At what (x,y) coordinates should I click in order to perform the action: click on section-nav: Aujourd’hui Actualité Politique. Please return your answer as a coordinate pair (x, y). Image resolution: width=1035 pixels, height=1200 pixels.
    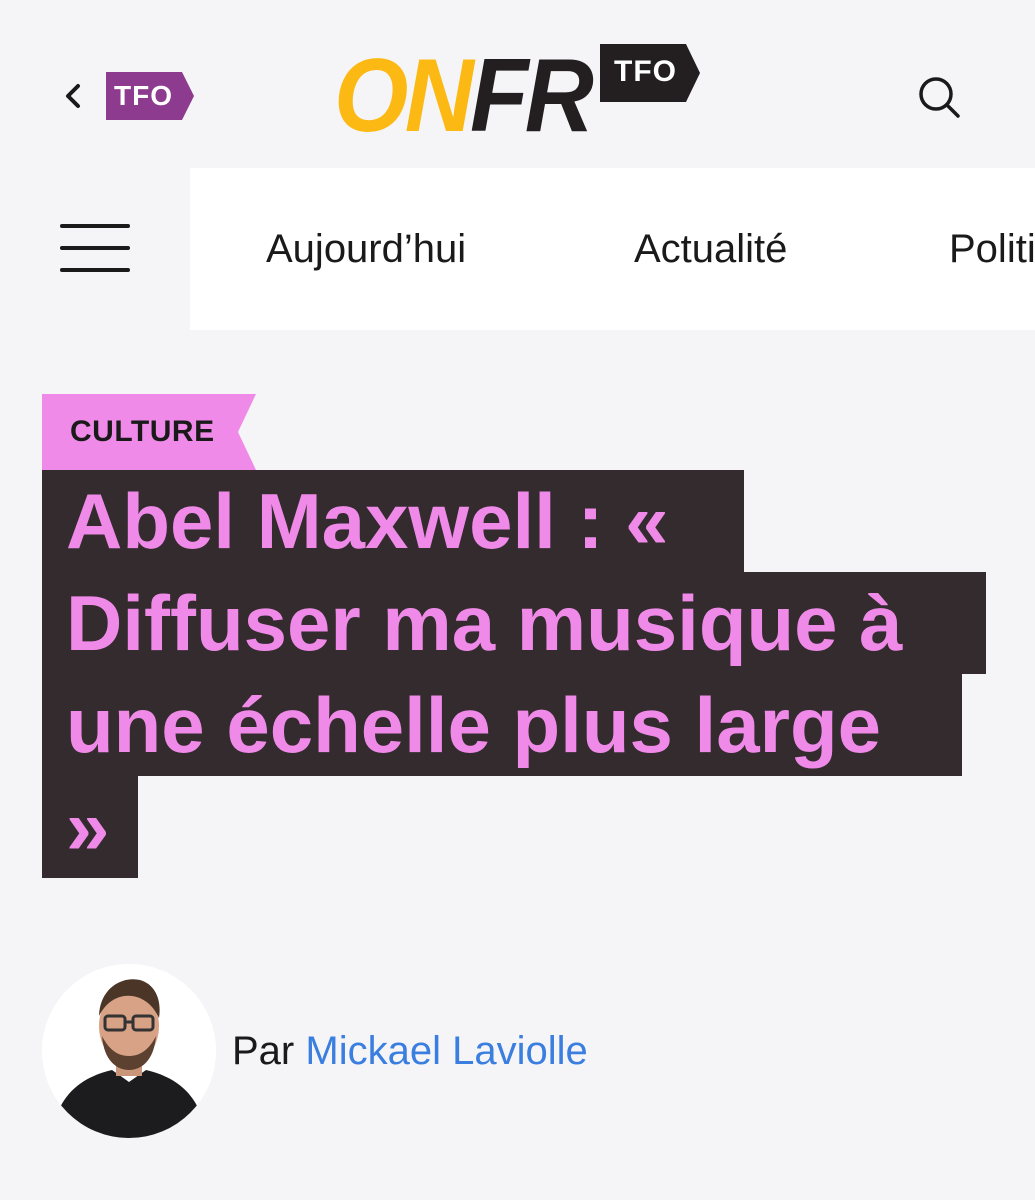
    Looking at the image, I should click on (612, 249).